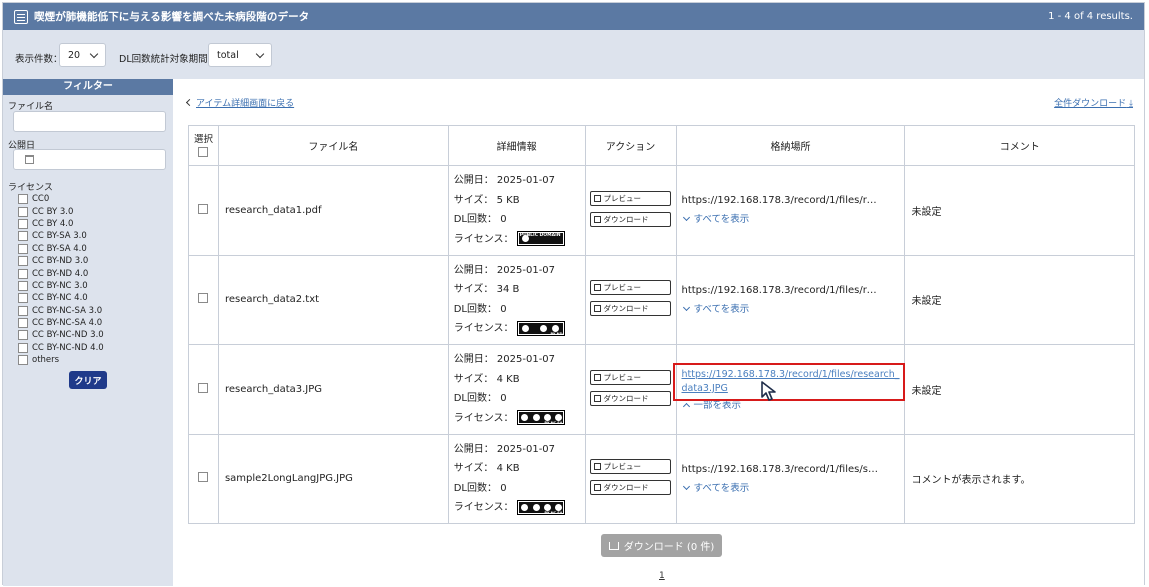  I want to click on comment-column-header: コメント, so click(1019, 145).